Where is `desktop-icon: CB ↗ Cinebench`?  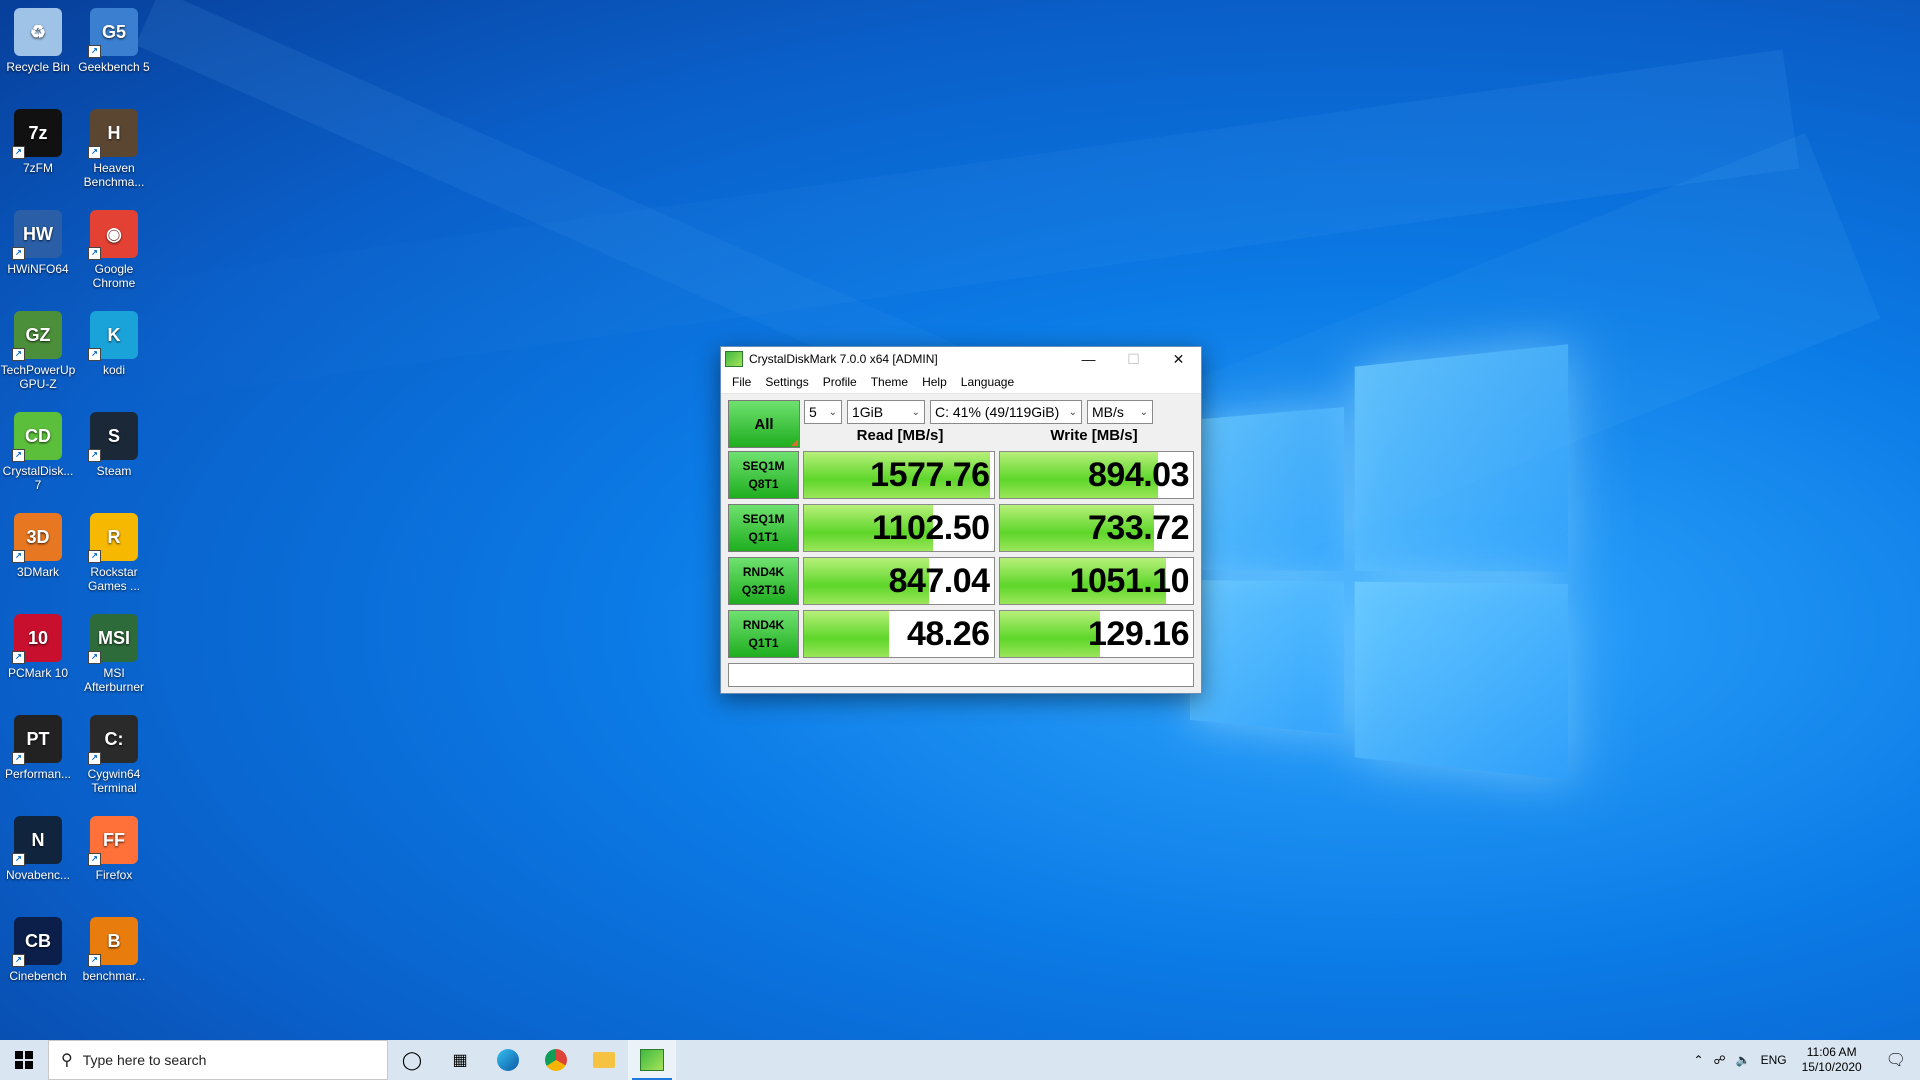 desktop-icon: CB ↗ Cinebench is located at coordinates (38, 950).